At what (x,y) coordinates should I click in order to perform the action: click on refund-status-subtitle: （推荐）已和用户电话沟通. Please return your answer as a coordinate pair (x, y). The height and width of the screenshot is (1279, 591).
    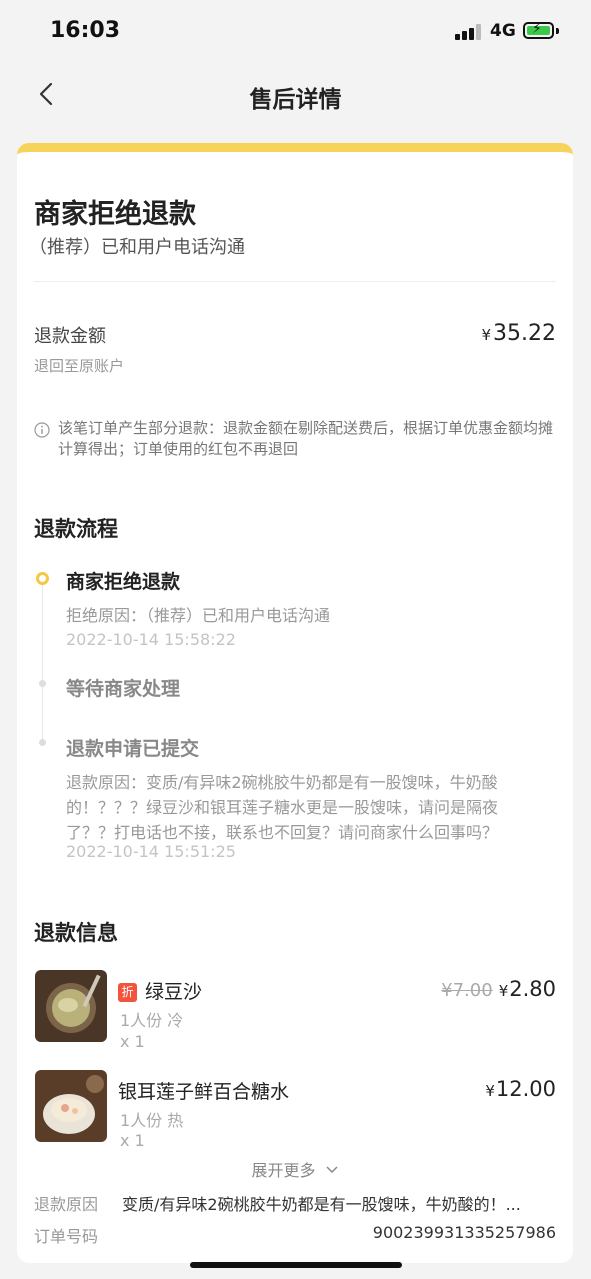
    Looking at the image, I should click on (137, 247).